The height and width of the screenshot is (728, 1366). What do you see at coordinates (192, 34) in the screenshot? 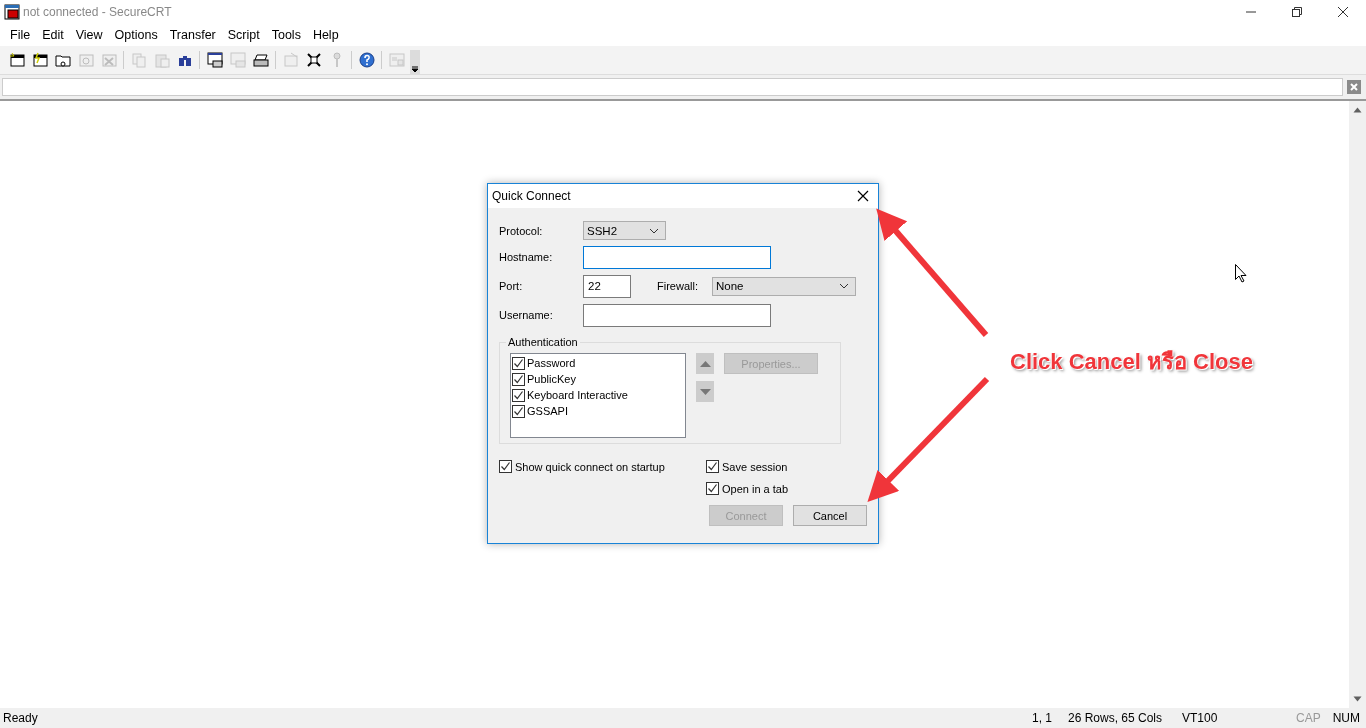
I see `menu-item: Transfer` at bounding box center [192, 34].